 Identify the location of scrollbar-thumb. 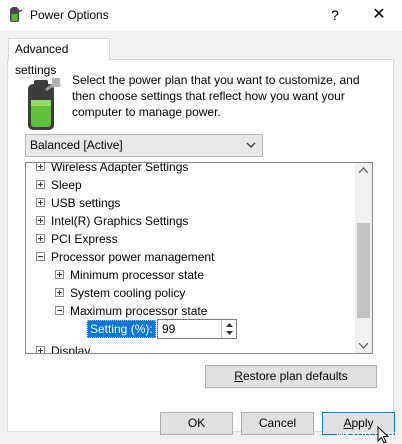
(363, 270).